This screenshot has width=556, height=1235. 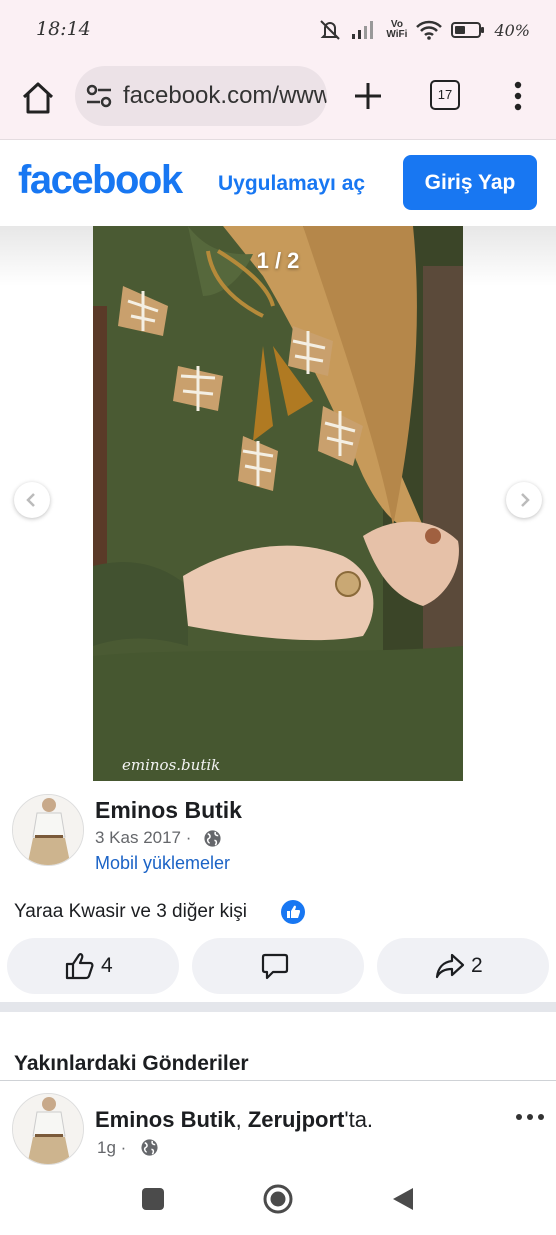 I want to click on back-nav-icon, so click(x=403, y=1199).